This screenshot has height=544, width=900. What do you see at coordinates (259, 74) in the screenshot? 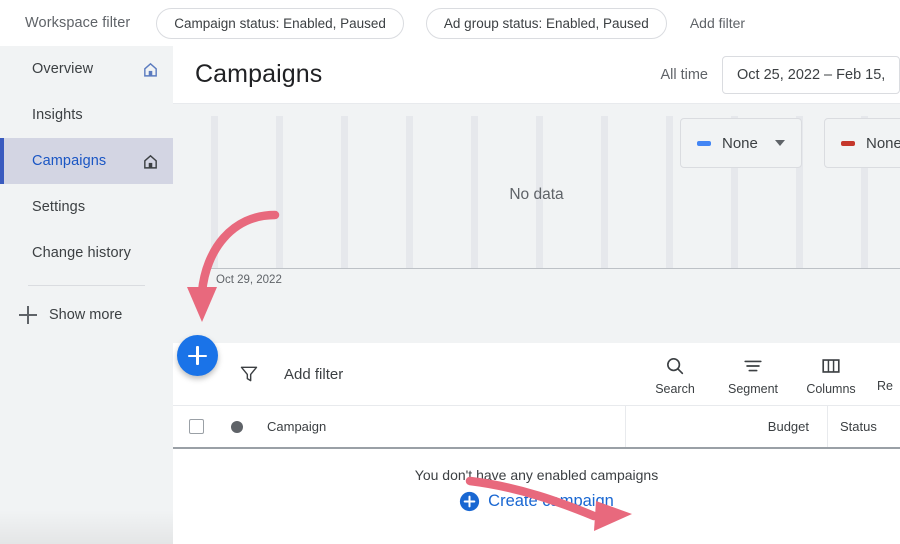
I see `page-title: Campaigns` at bounding box center [259, 74].